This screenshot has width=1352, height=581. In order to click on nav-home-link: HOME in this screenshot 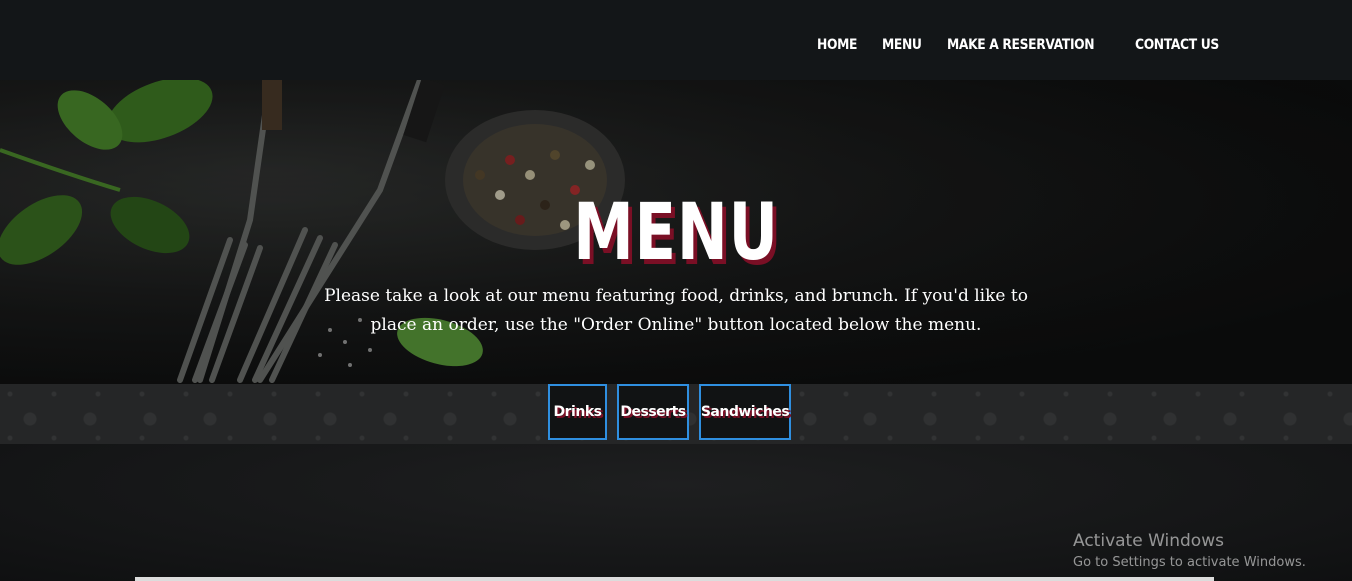, I will do `click(837, 45)`.